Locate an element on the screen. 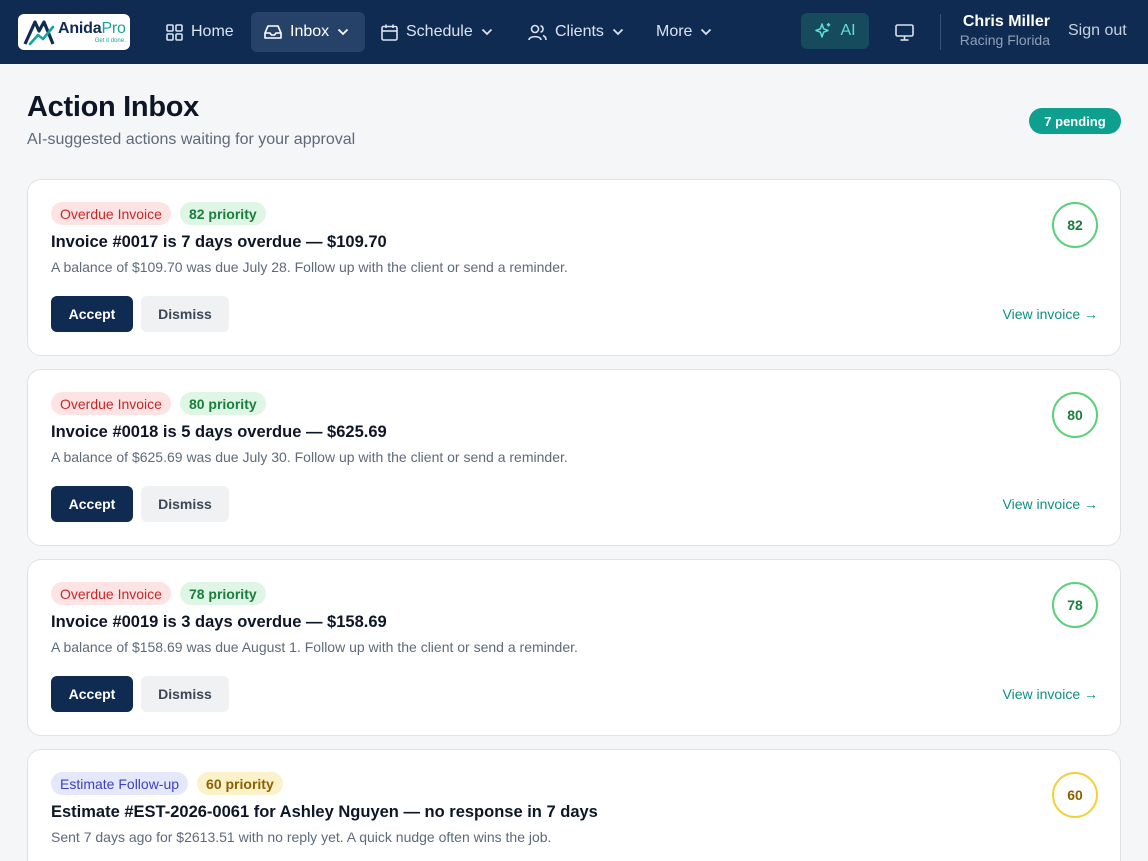 The height and width of the screenshot is (861, 1148). user-organization: Racing Florida is located at coordinates (1004, 40).